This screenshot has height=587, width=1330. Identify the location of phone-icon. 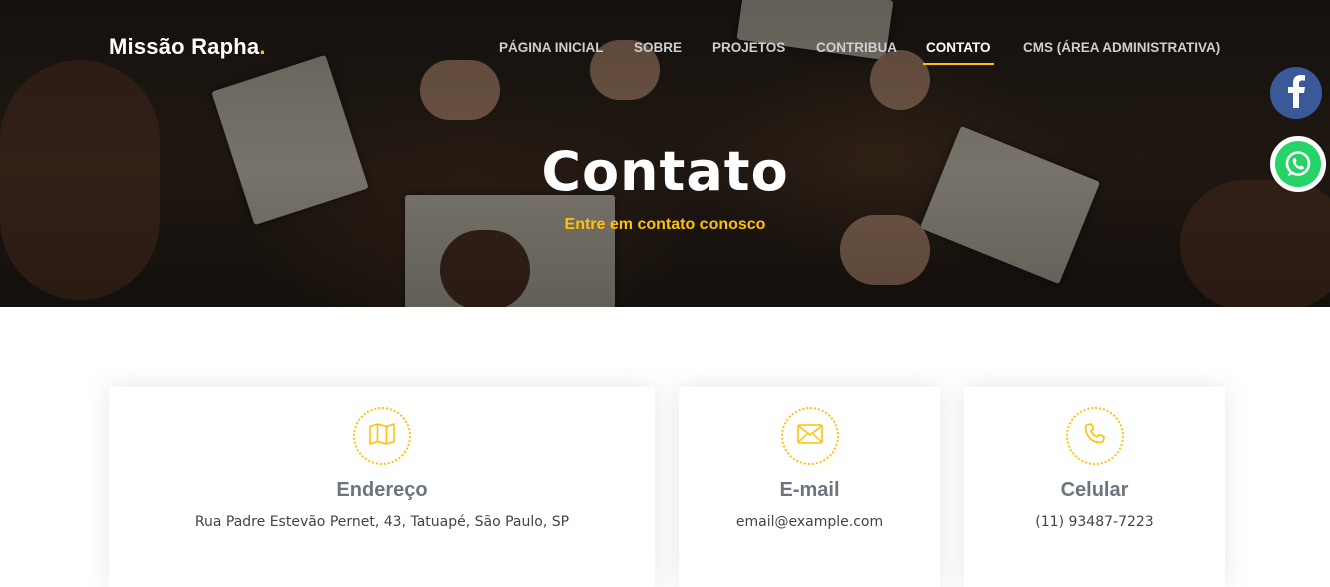
(1095, 436).